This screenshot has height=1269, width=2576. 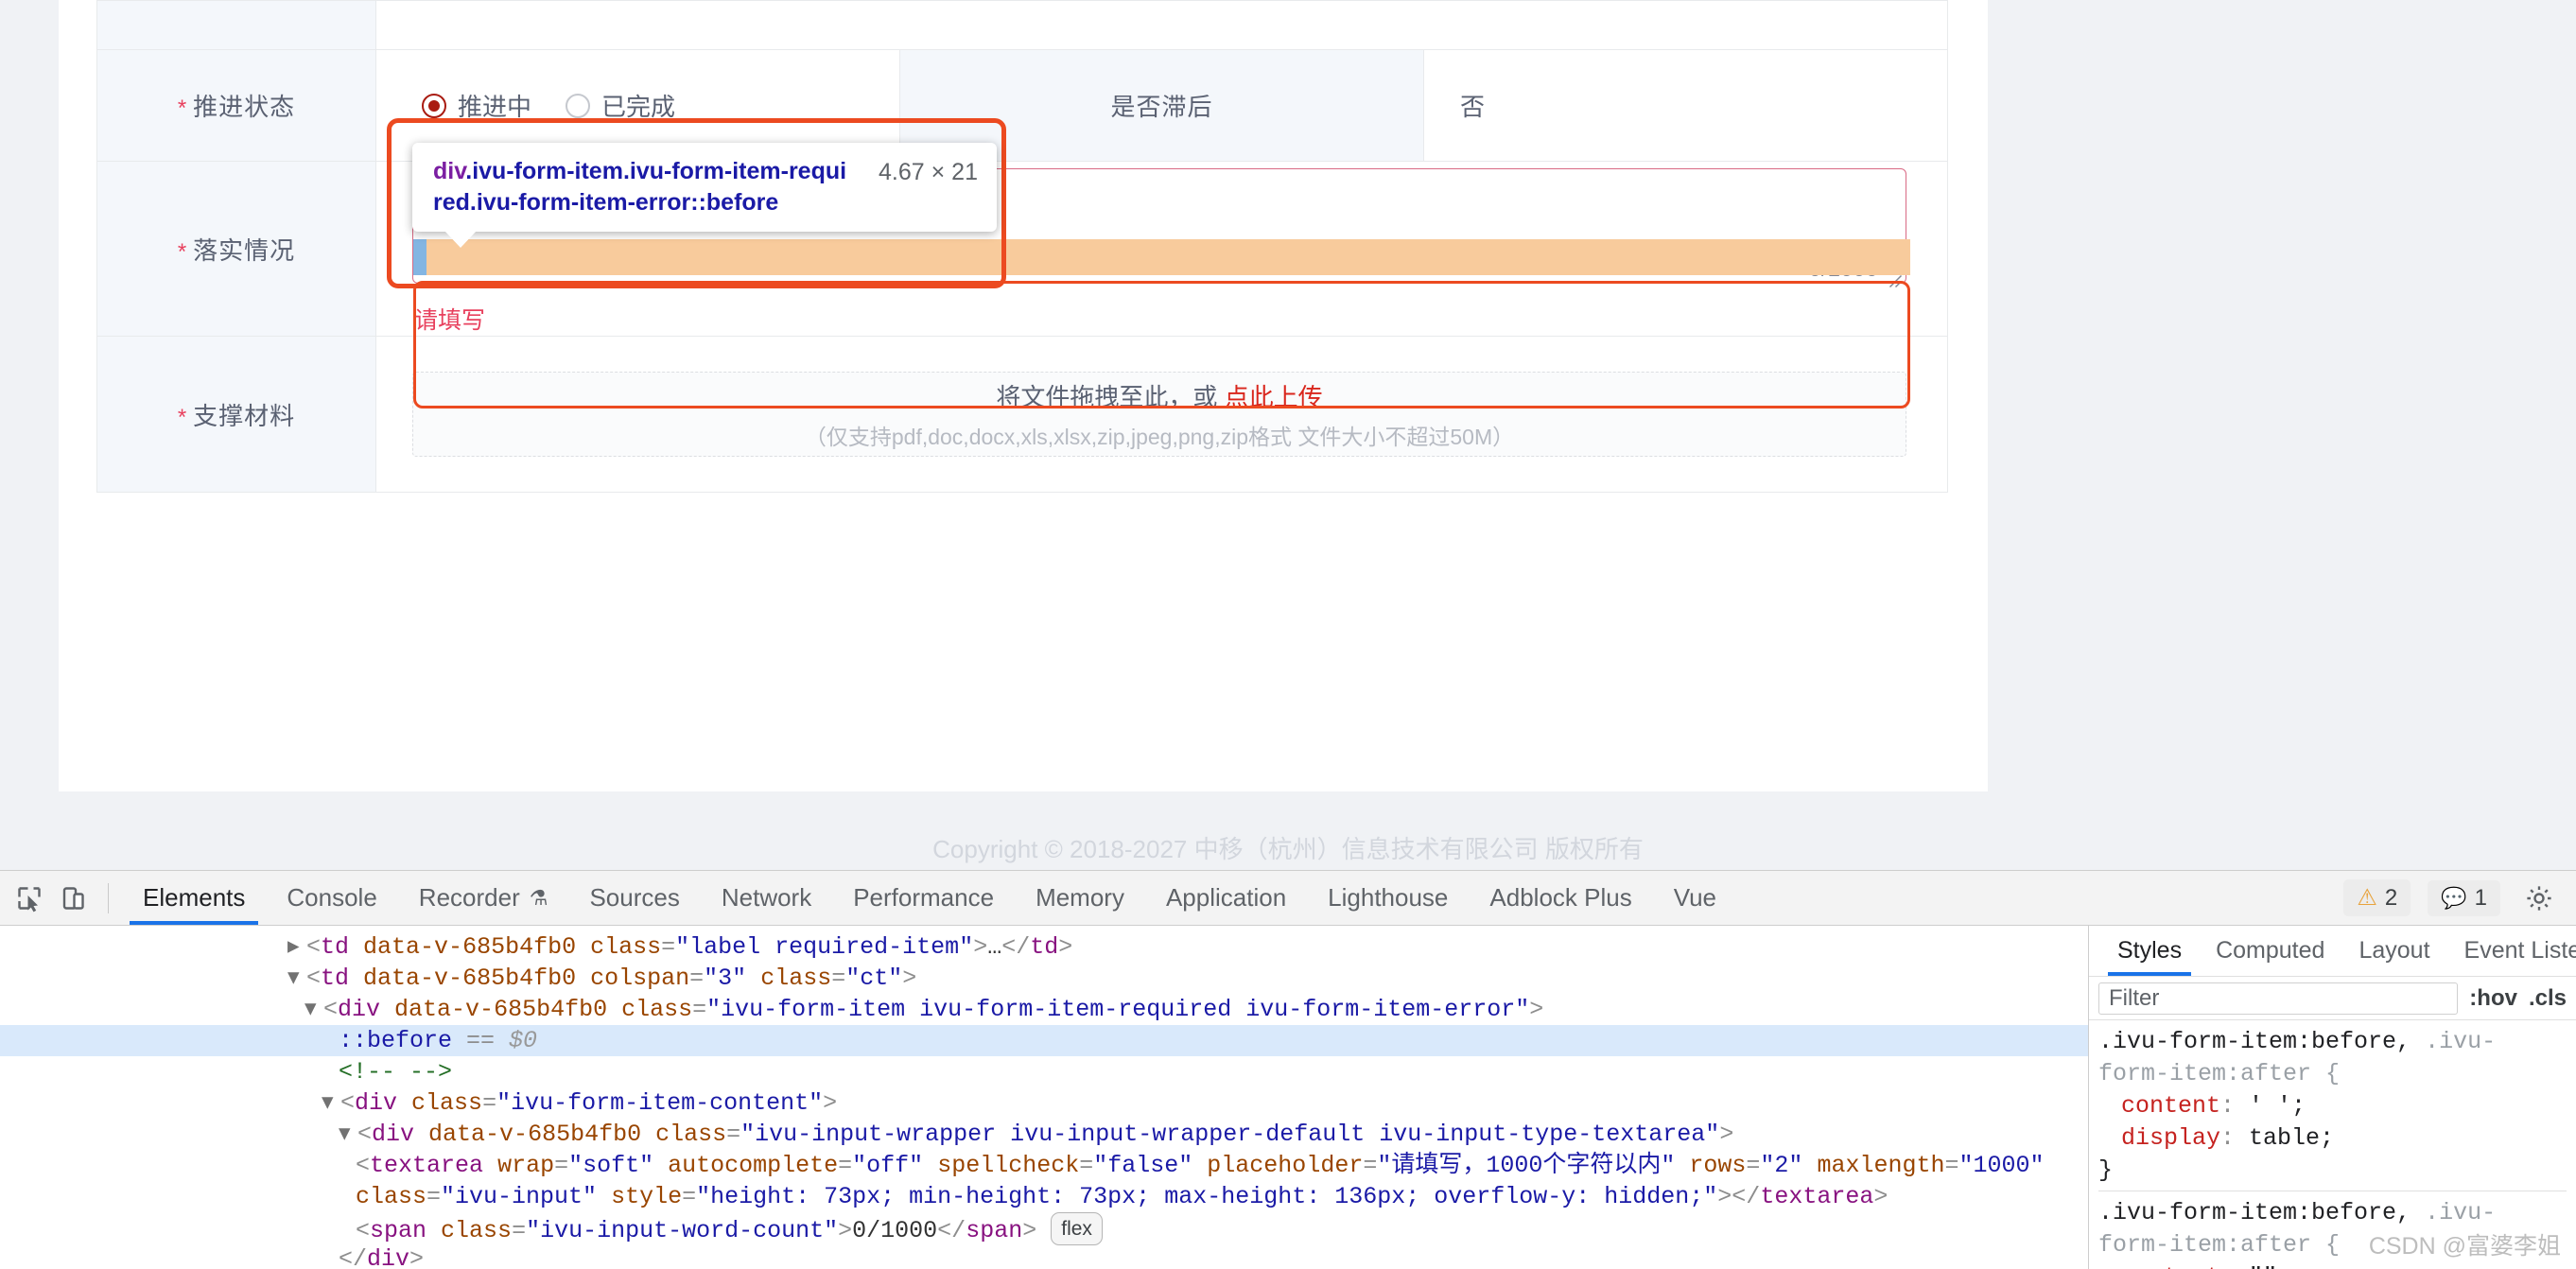 I want to click on flex-badge: flex, so click(x=1077, y=1228).